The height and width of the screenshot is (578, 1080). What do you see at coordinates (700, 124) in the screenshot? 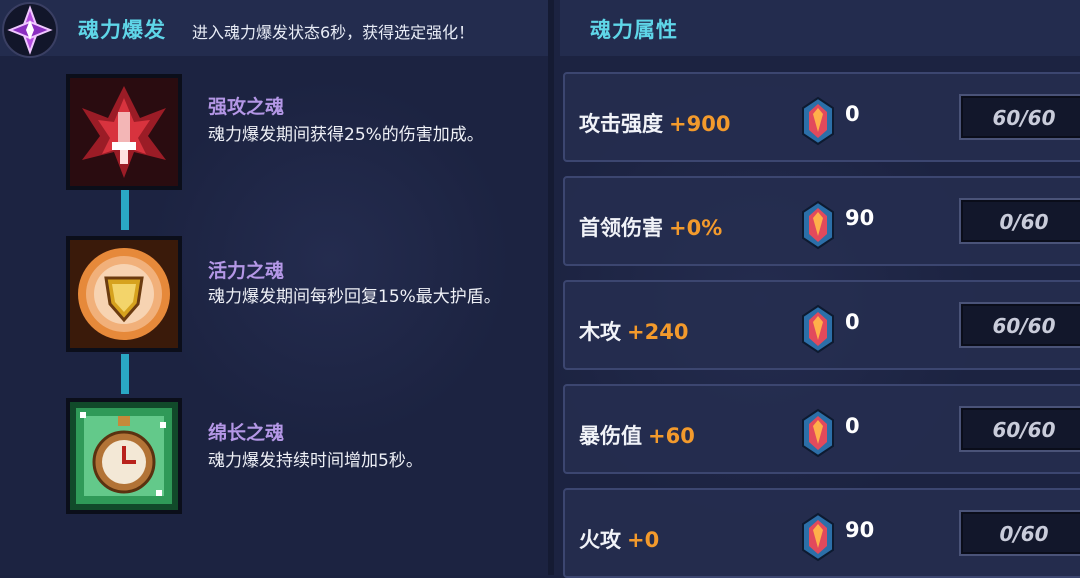
I see `attribute-bonus: +900` at bounding box center [700, 124].